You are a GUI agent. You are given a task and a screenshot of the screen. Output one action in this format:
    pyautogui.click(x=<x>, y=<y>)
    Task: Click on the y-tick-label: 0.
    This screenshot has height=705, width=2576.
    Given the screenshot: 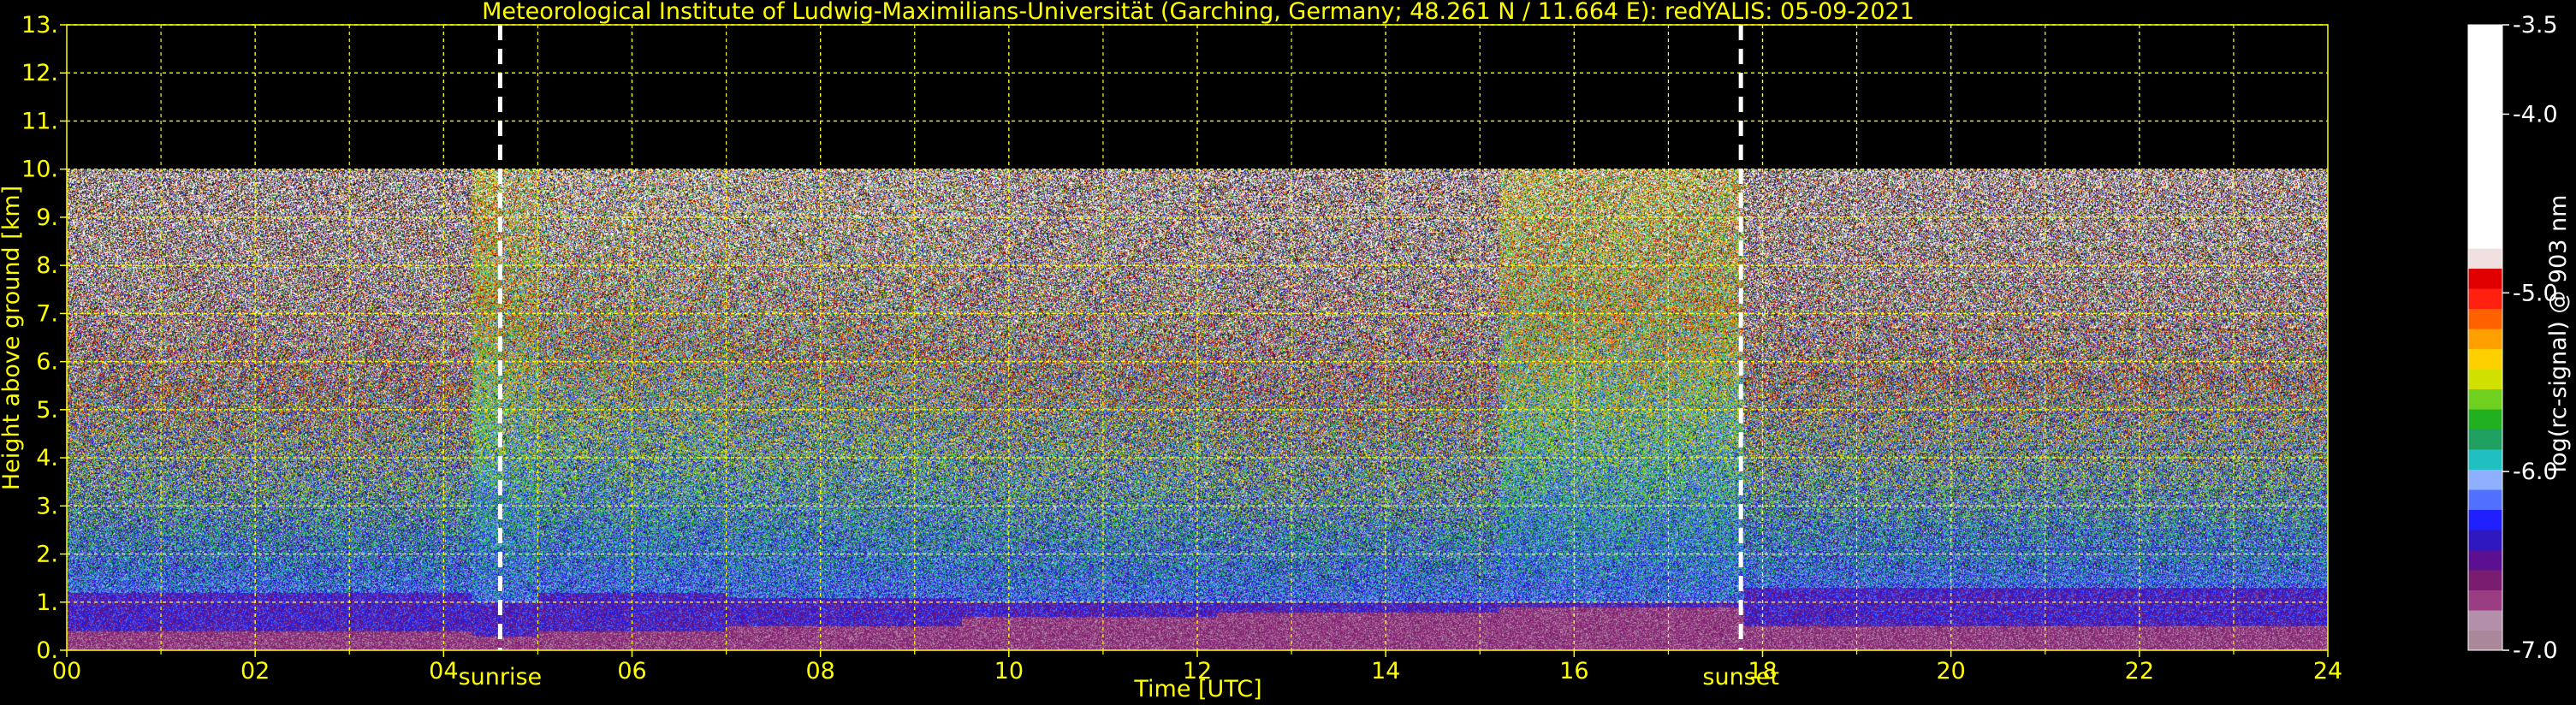 What is the action you would take?
    pyautogui.click(x=47, y=650)
    